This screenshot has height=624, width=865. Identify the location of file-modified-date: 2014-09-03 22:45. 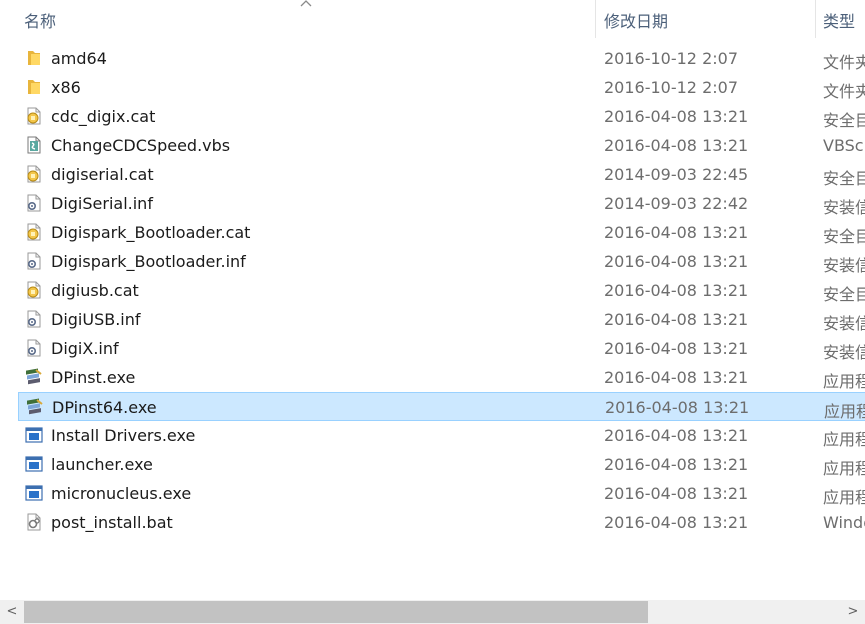
(676, 174).